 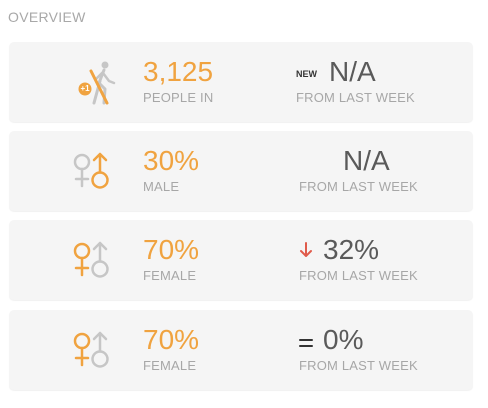 What do you see at coordinates (343, 339) in the screenshot?
I see `change-value: 0%` at bounding box center [343, 339].